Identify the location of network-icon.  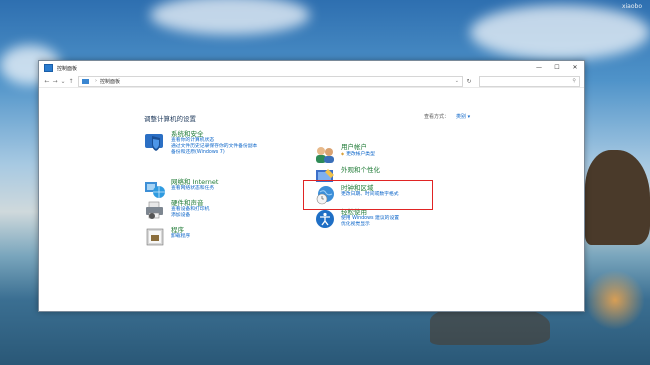
(155, 189).